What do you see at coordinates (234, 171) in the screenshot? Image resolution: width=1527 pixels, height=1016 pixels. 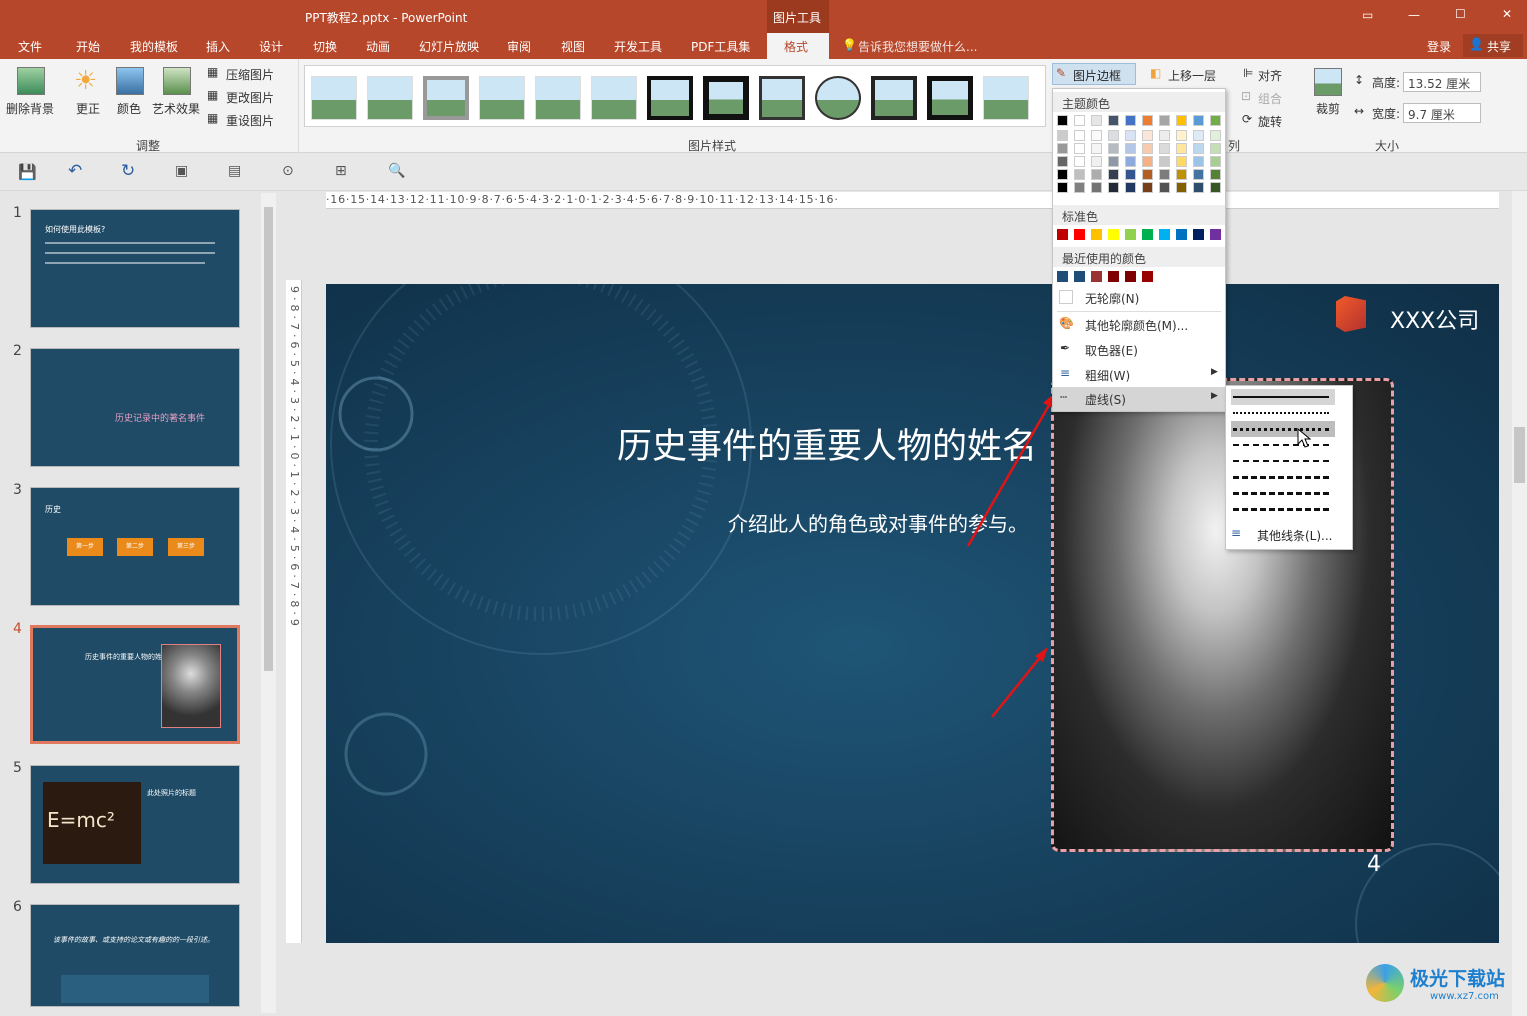 I see `textbox-icon: ▤` at bounding box center [234, 171].